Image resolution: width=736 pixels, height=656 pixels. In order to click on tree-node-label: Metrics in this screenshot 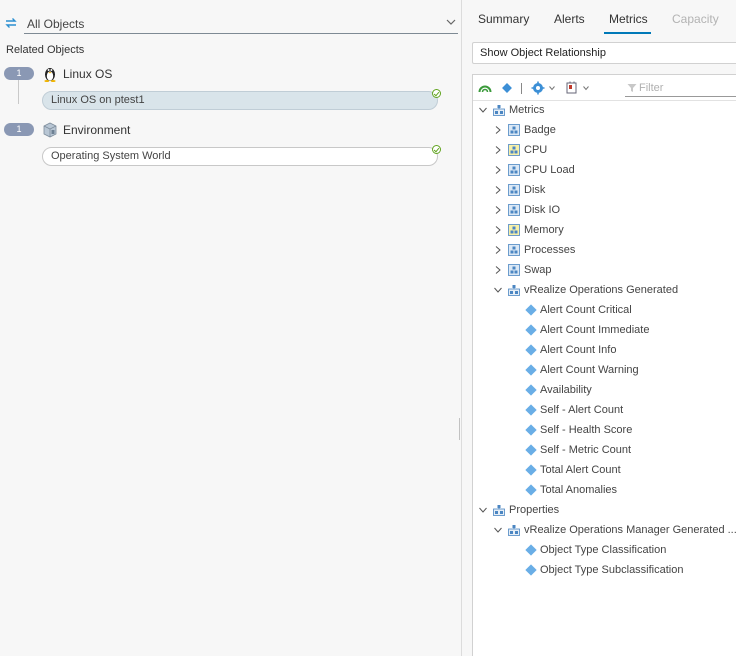, I will do `click(527, 110)`.